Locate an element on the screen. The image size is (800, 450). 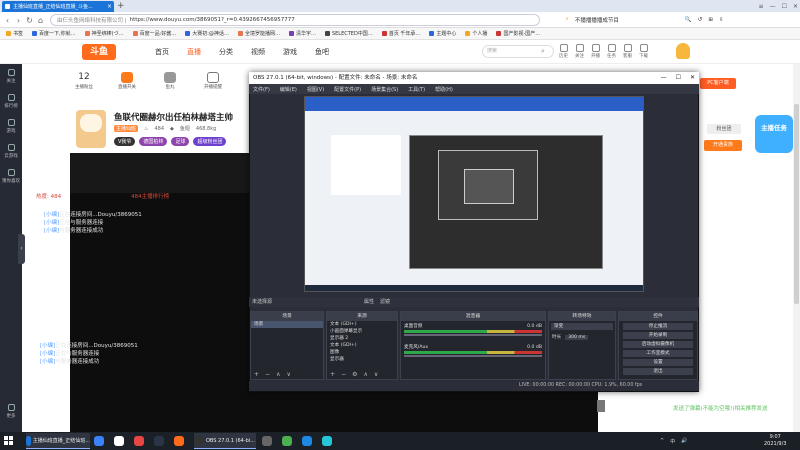
nav-live: 直播 is located at coordinates (194, 52).